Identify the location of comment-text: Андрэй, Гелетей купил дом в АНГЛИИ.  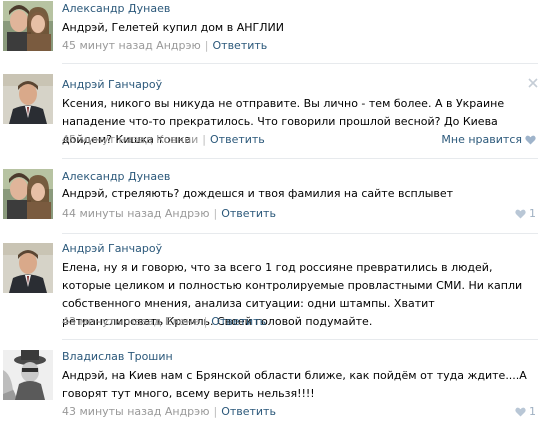
(173, 27).